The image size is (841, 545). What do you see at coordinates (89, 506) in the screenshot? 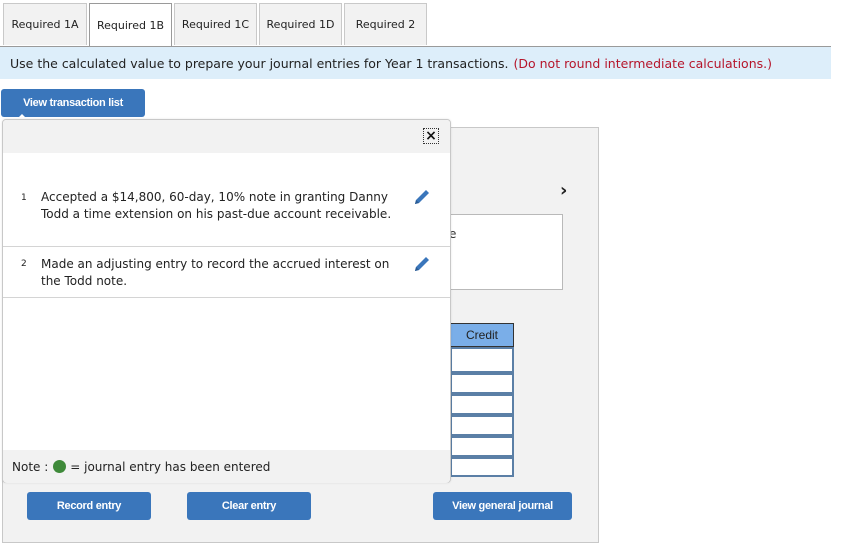
I see `record-entry-button: Record entry` at bounding box center [89, 506].